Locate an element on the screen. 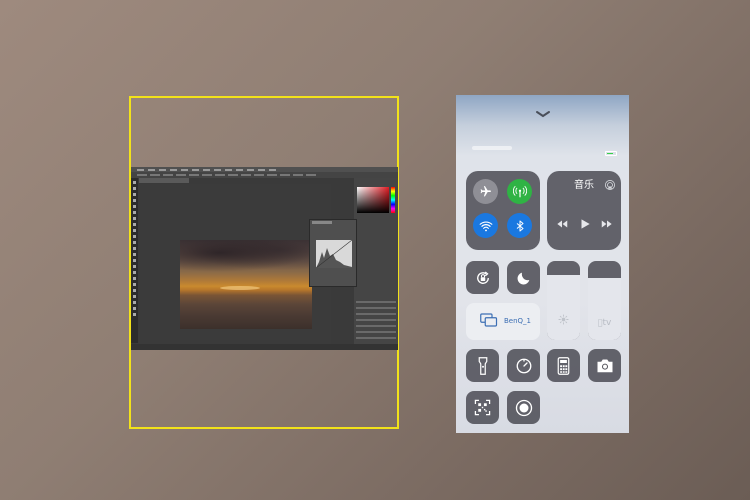 The width and height of the screenshot is (750, 500). flashlight-icon is located at coordinates (482, 365).